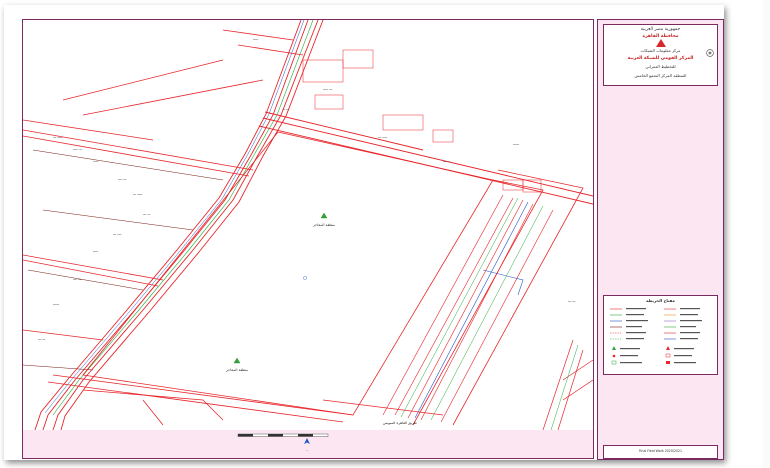 This screenshot has width=770, height=468. What do you see at coordinates (400, 423) in the screenshot?
I see `bottom-road-label: طريق القاهرة السويس` at bounding box center [400, 423].